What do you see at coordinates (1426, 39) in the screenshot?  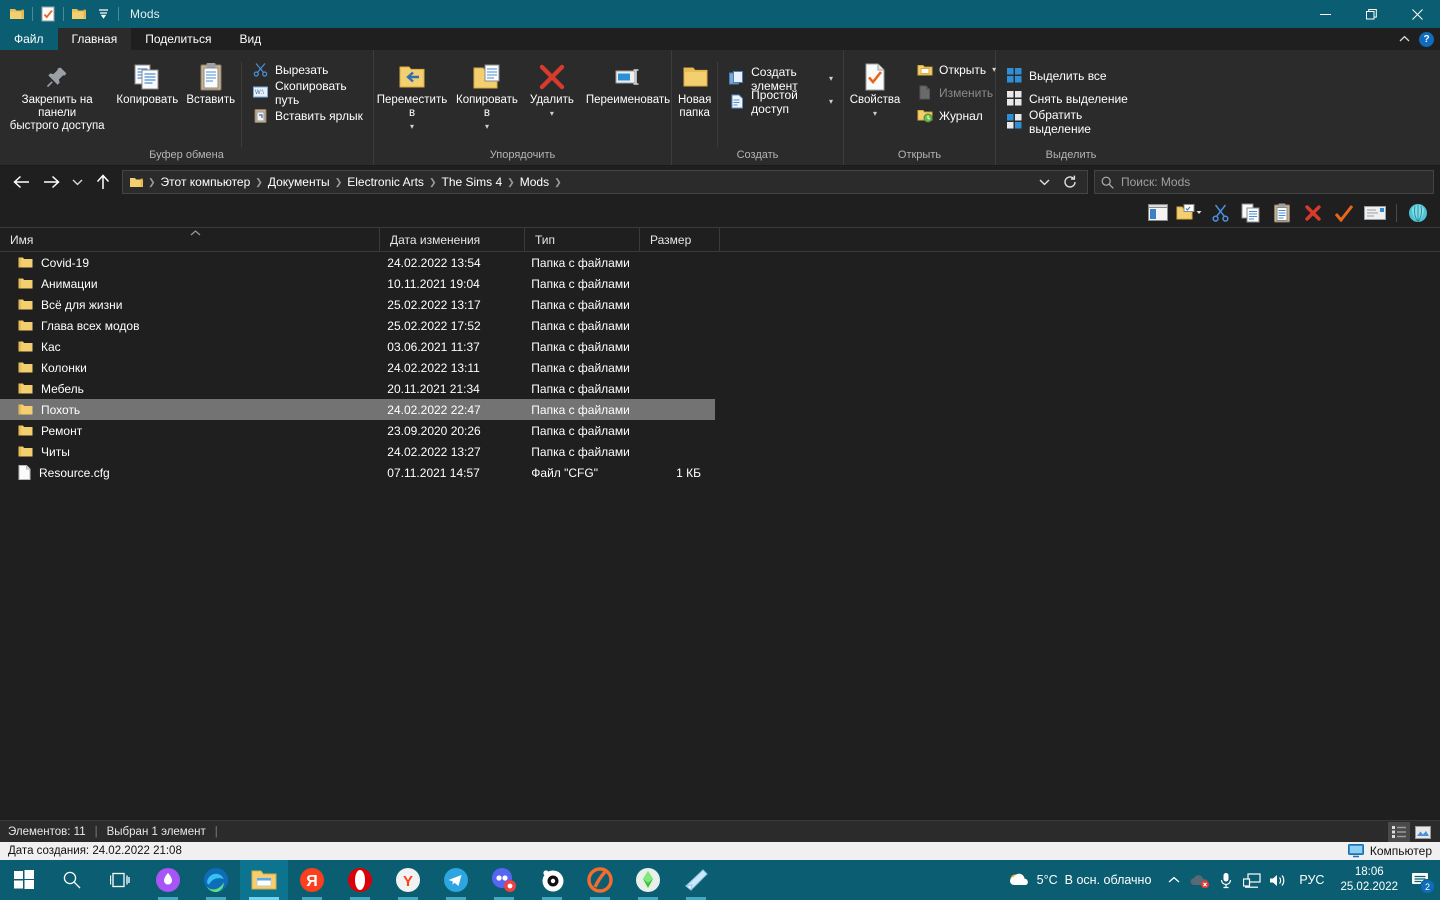 I see `help-button: ?` at bounding box center [1426, 39].